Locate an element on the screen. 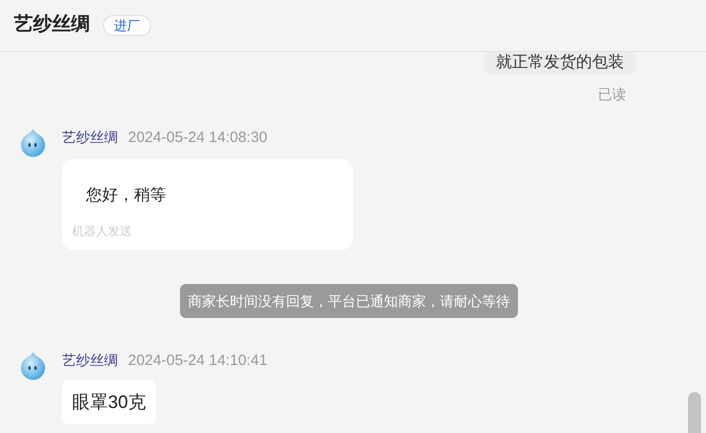 This screenshot has width=706, height=433. system-notice: 商家长时间没有回复，平台已通知商家，请耐心等待 is located at coordinates (349, 301).